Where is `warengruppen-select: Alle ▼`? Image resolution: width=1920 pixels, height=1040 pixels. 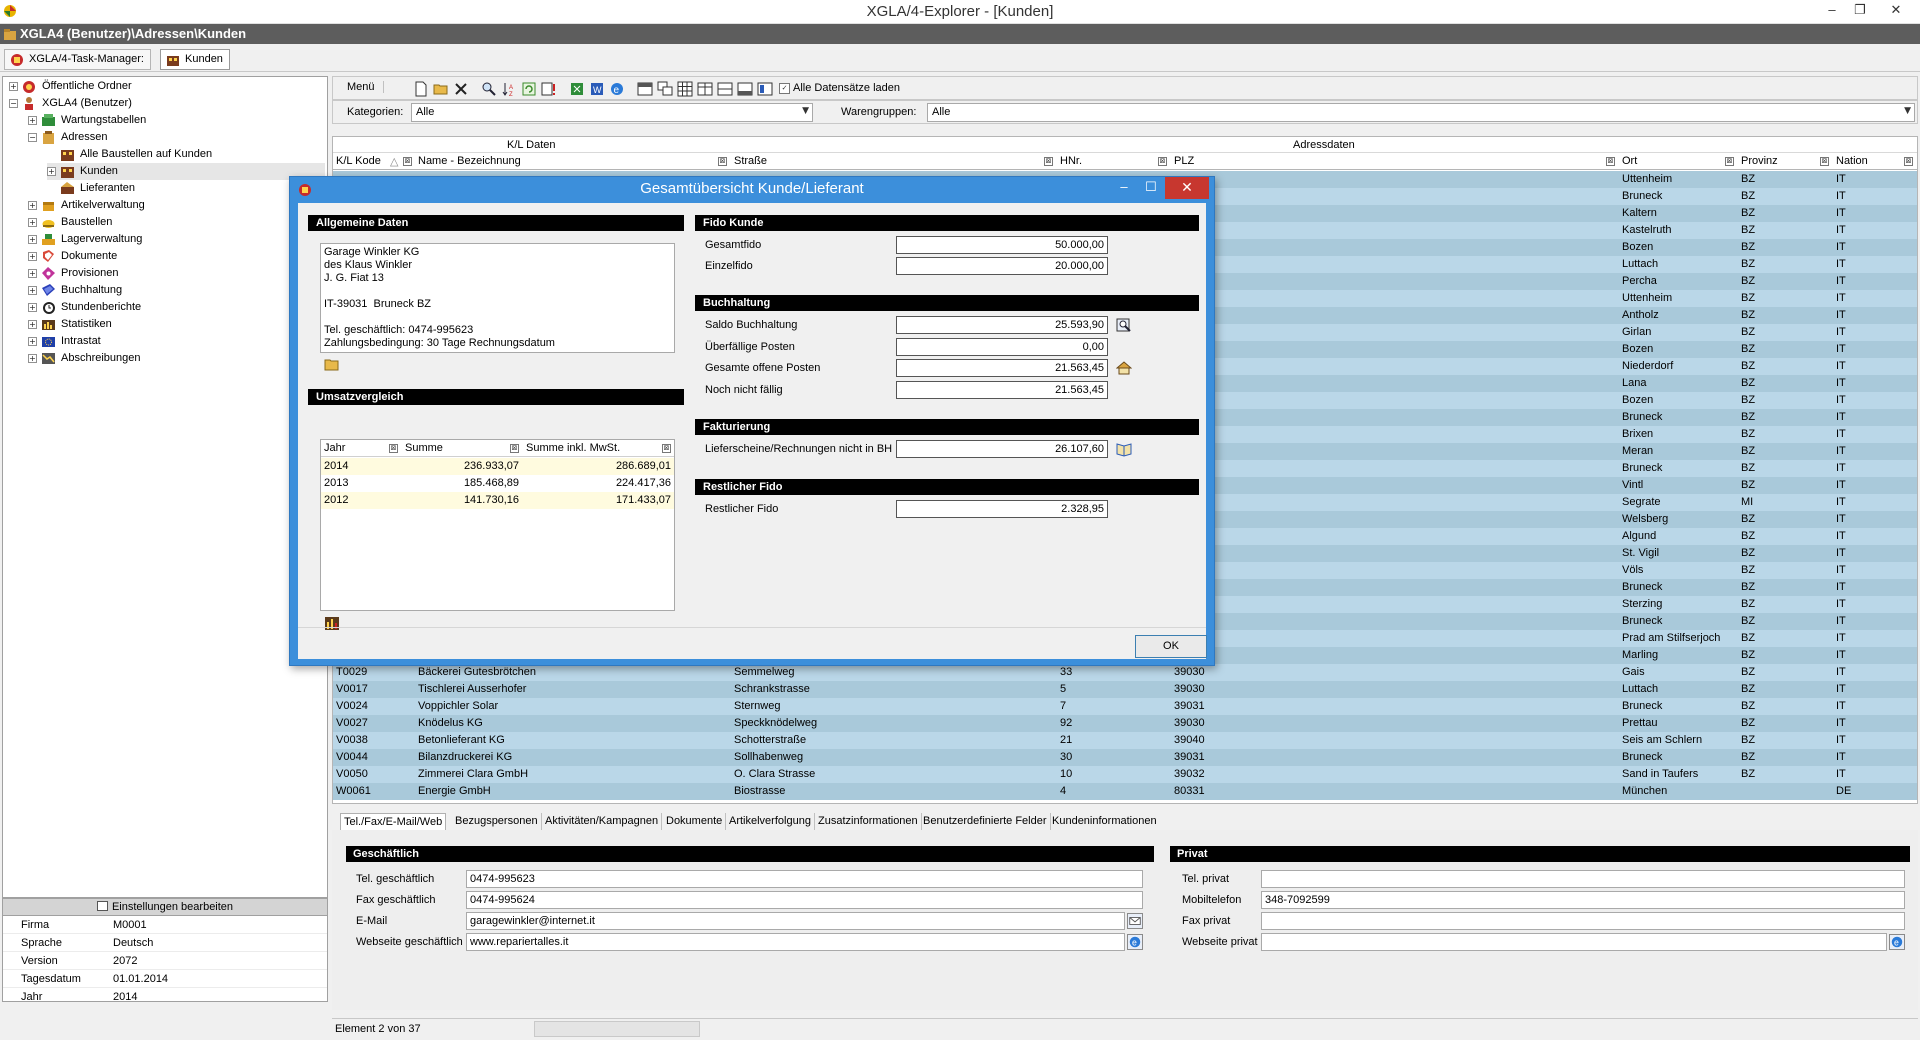 warengruppen-select: Alle ▼ is located at coordinates (1421, 112).